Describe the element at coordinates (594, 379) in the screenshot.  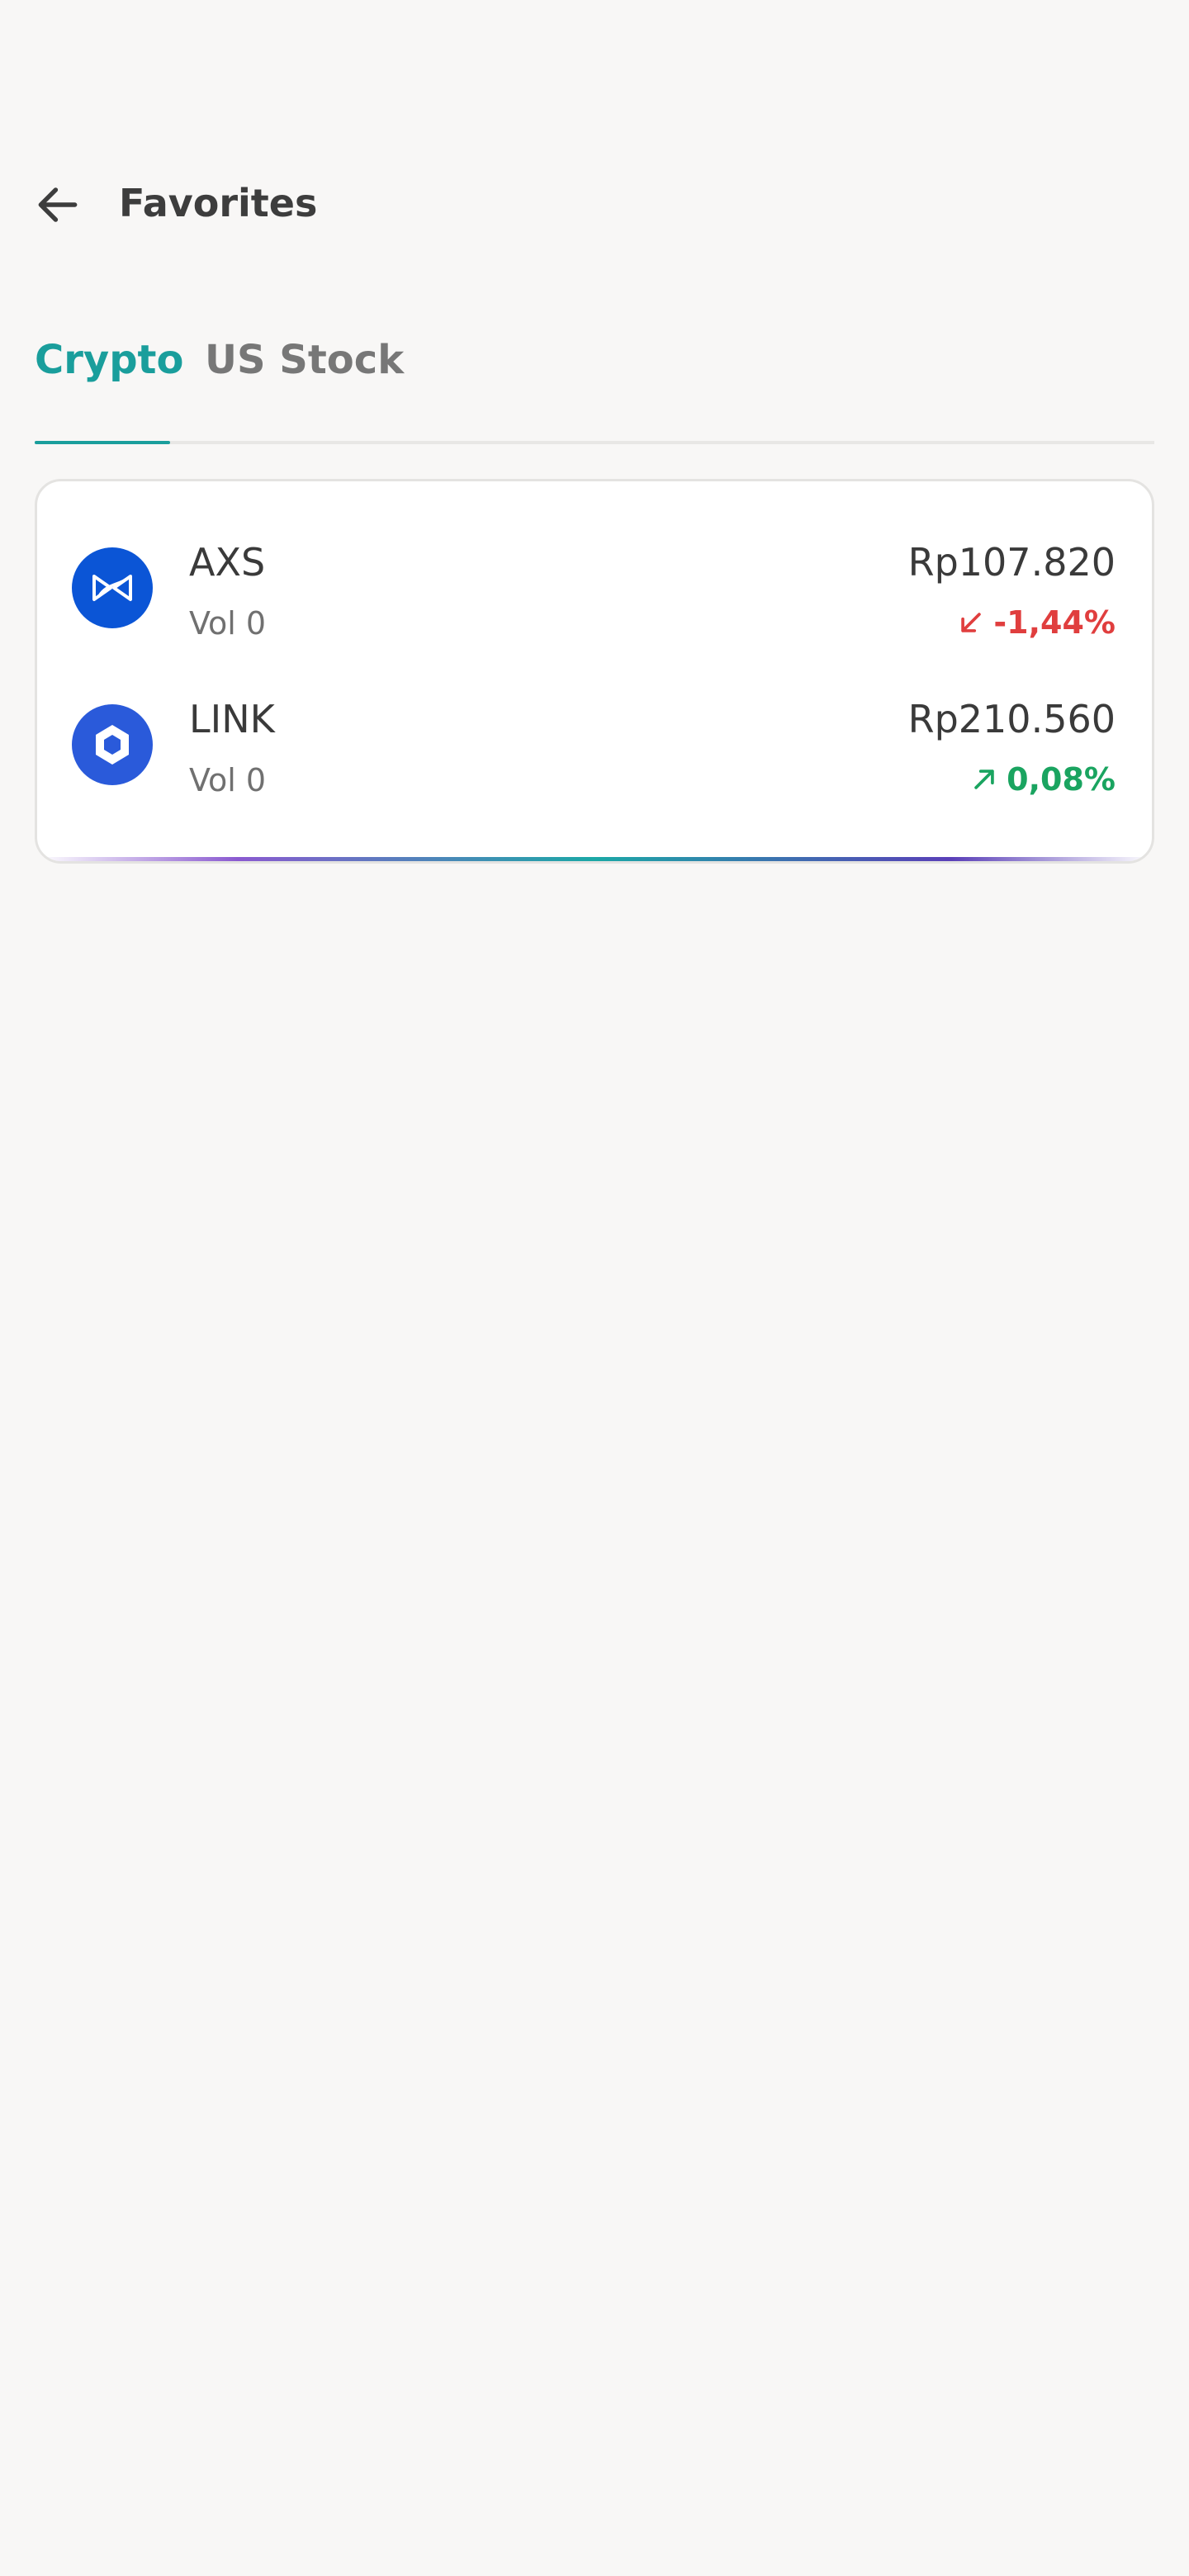
I see `tab-bar: Crypto US Stock` at that location.